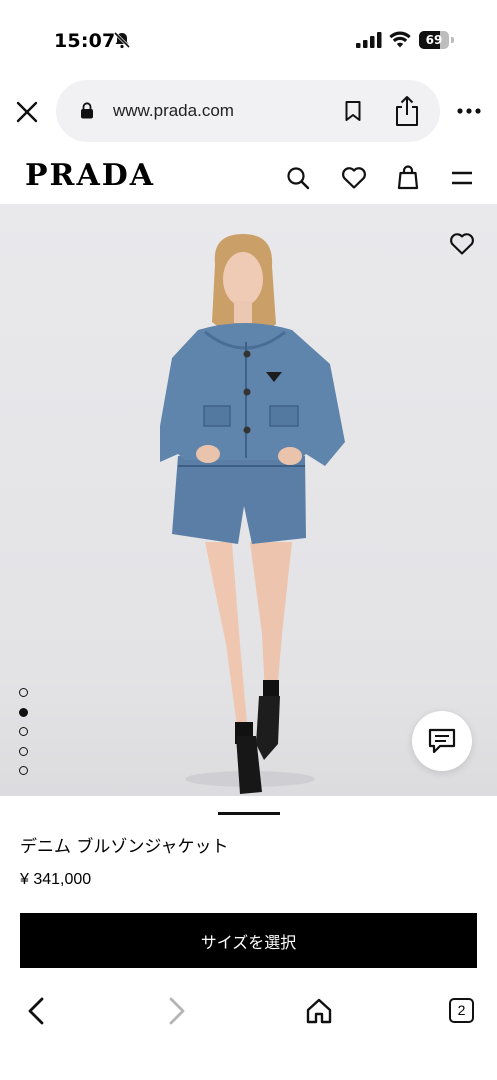 Image resolution: width=497 pixels, height=1080 pixels. Describe the element at coordinates (369, 40) in the screenshot. I see `signal-icon` at that location.